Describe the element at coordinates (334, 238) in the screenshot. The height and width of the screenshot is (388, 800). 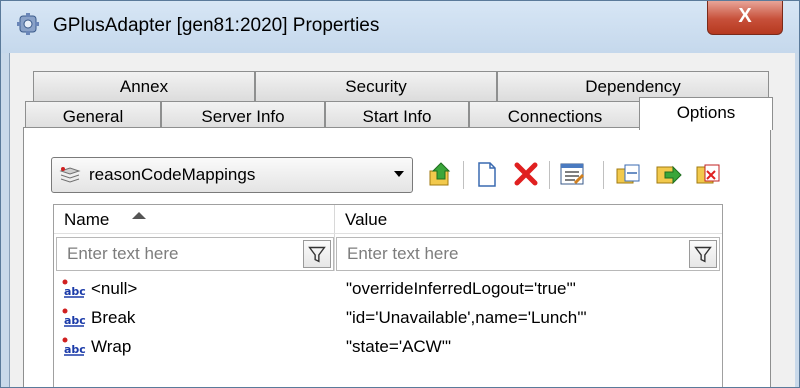
I see `column-divider` at that location.